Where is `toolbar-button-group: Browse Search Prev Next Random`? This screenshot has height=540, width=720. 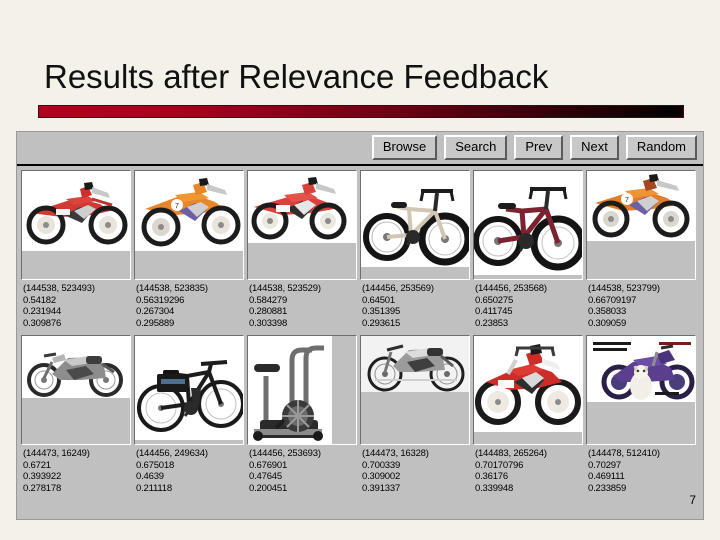
toolbar-button-group: Browse Search Prev Next Random is located at coordinates (534, 147).